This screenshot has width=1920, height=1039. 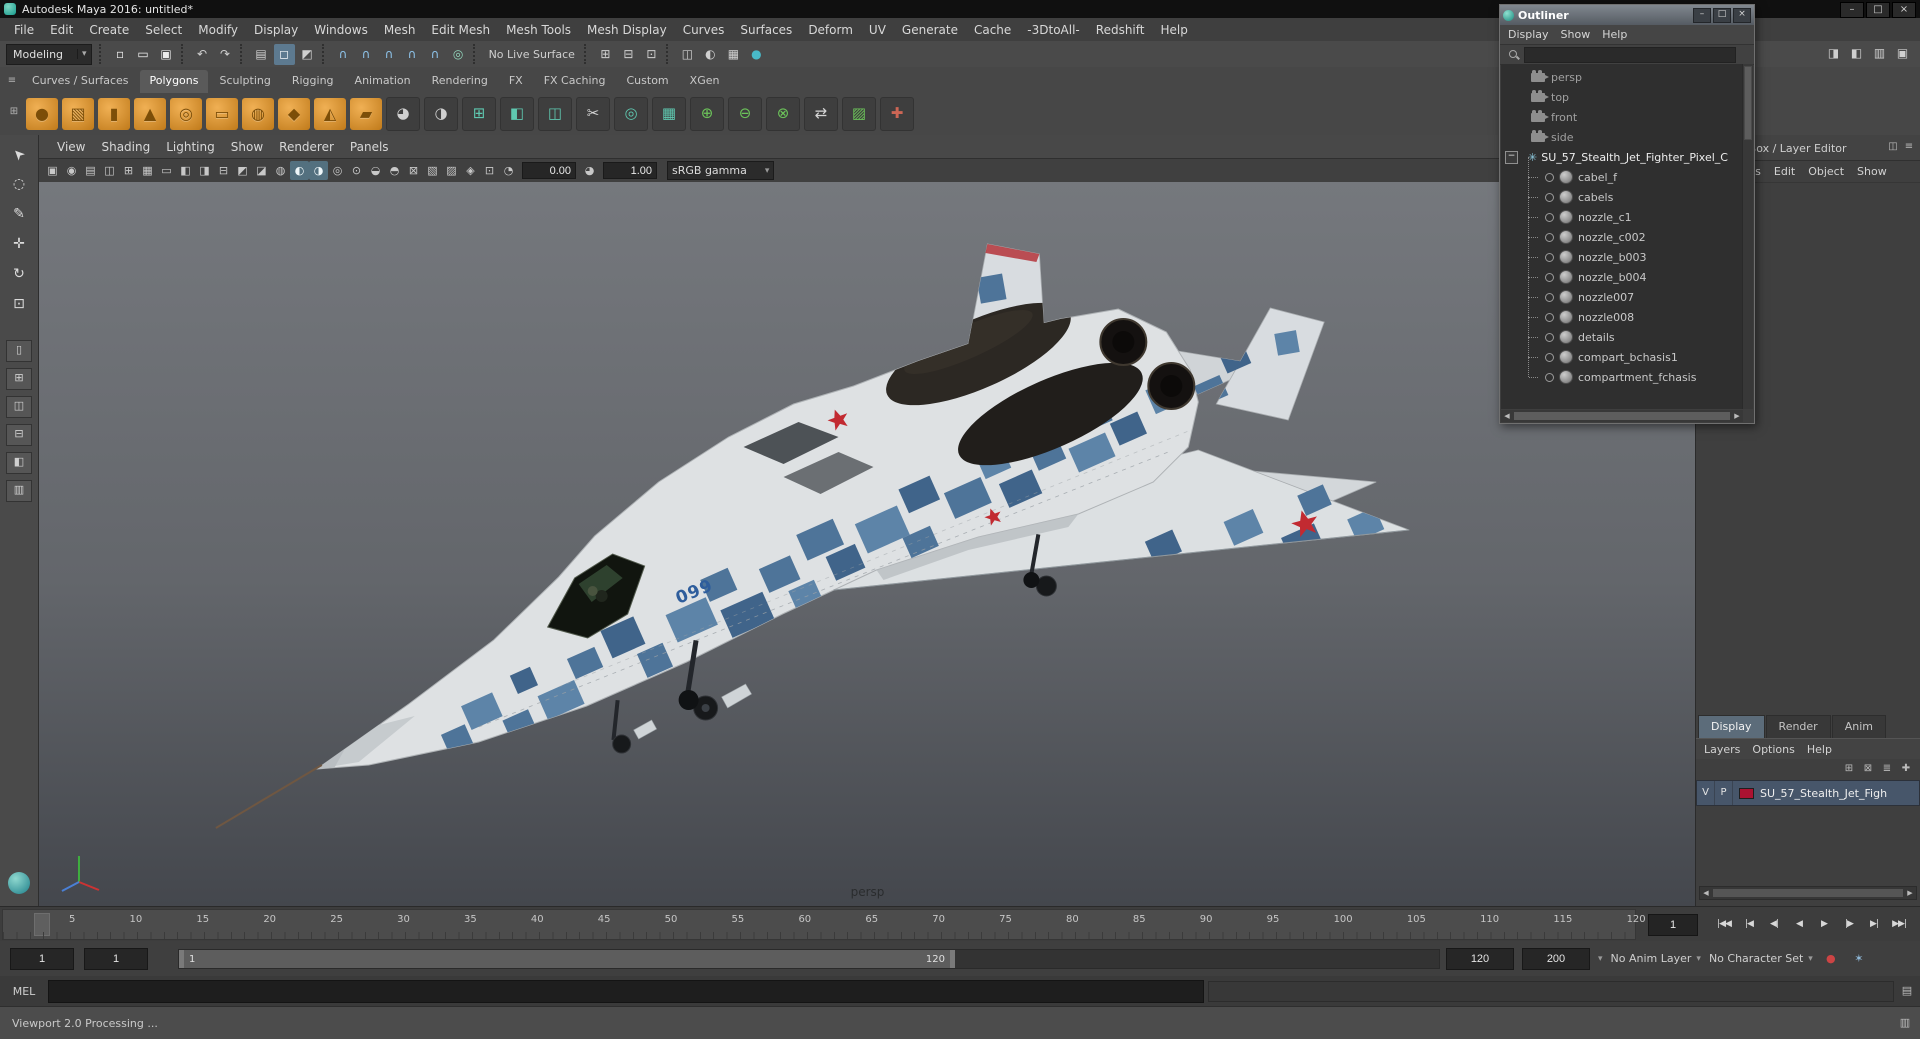 What do you see at coordinates (470, 170) in the screenshot?
I see `isolate-select-icon: ◈` at bounding box center [470, 170].